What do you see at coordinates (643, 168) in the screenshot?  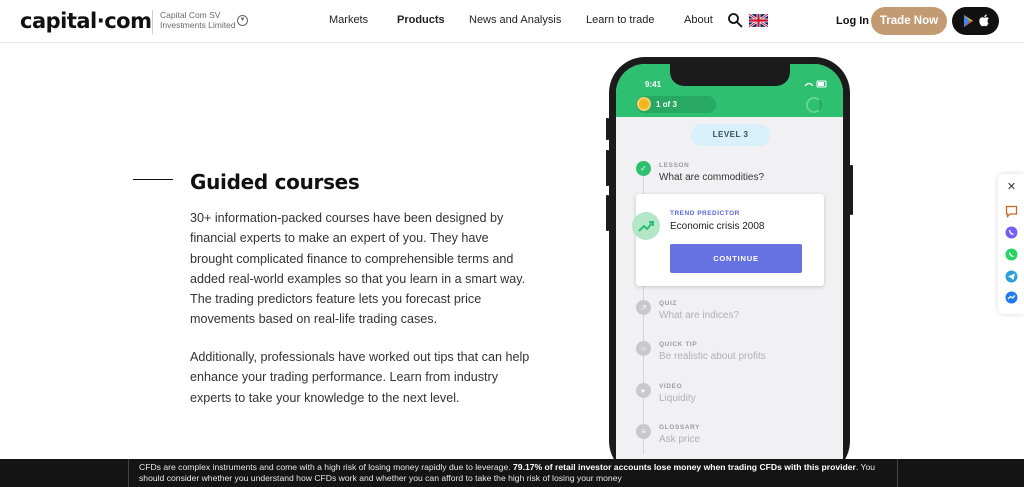 I see `check-icon: ✓` at bounding box center [643, 168].